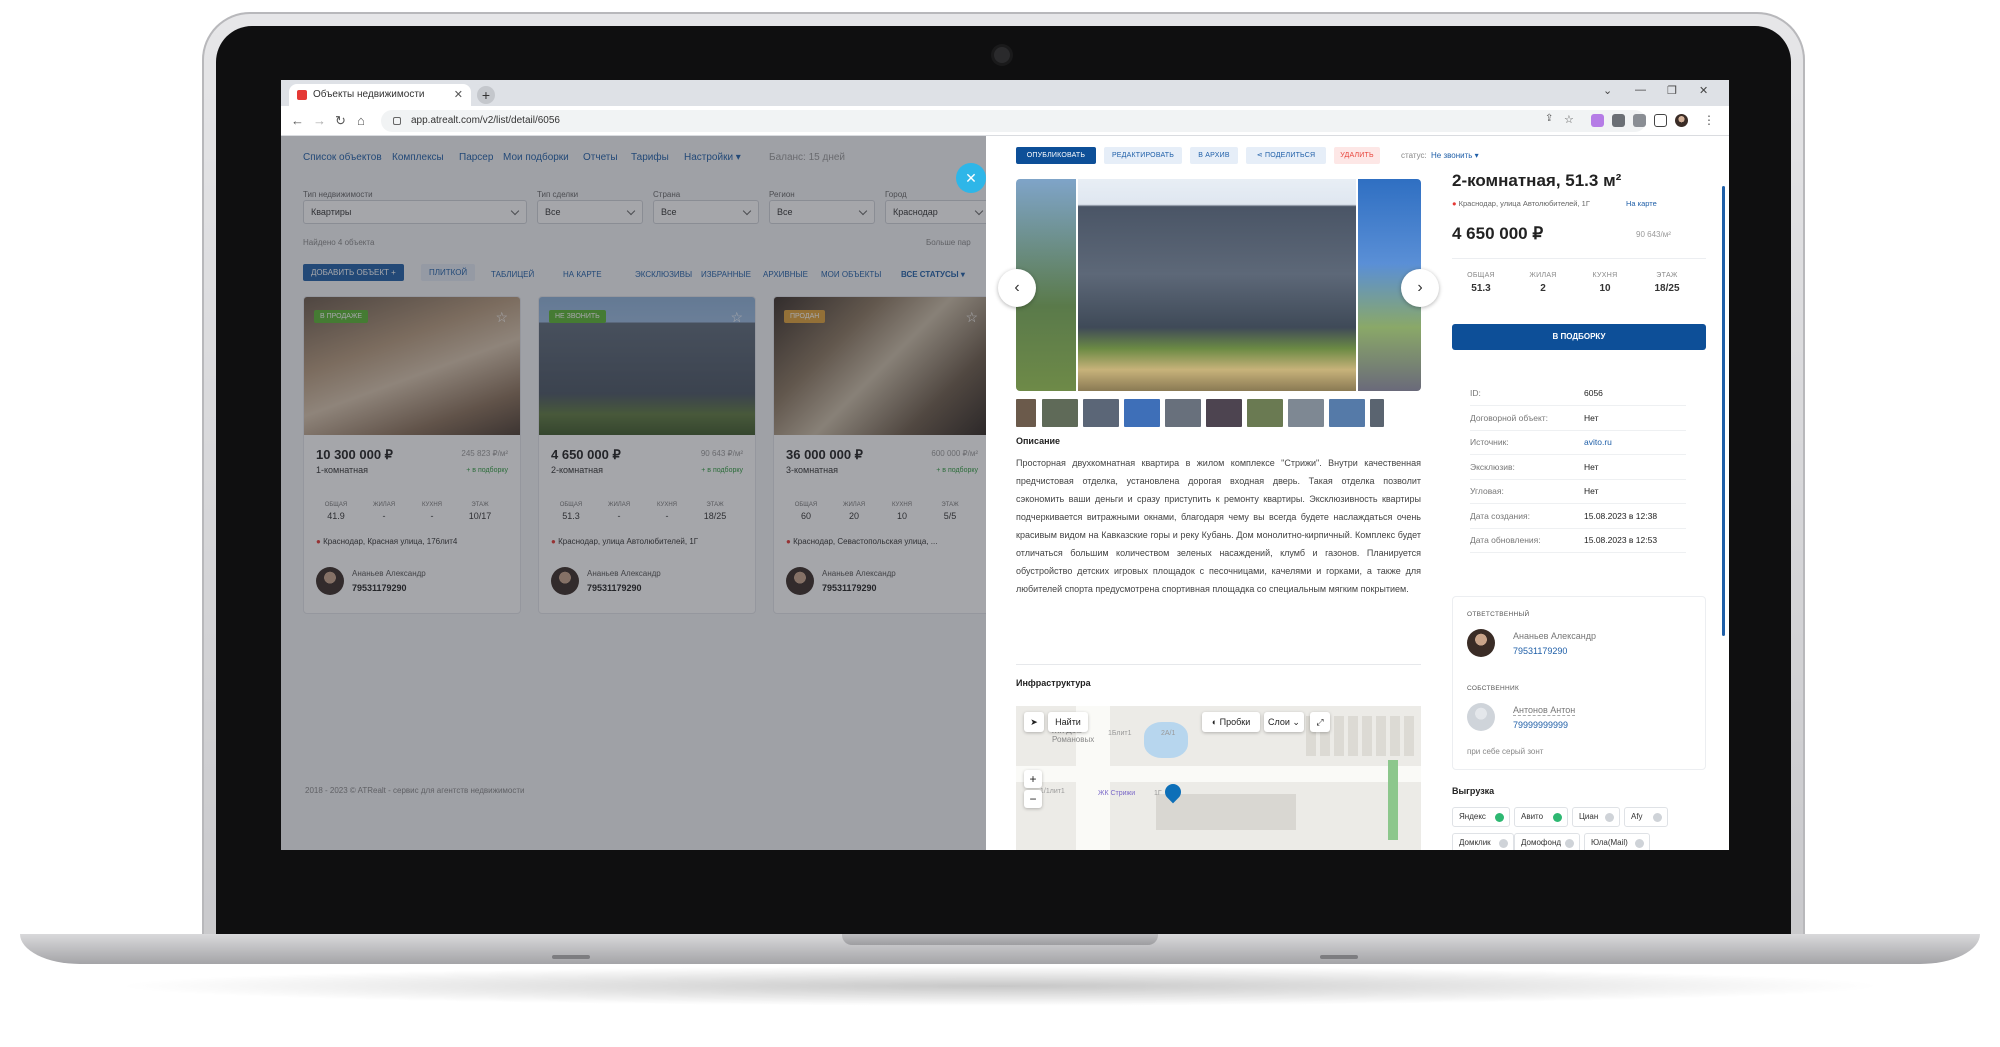  I want to click on browser-tab: Объекты недвижимости ✕, so click(380, 95).